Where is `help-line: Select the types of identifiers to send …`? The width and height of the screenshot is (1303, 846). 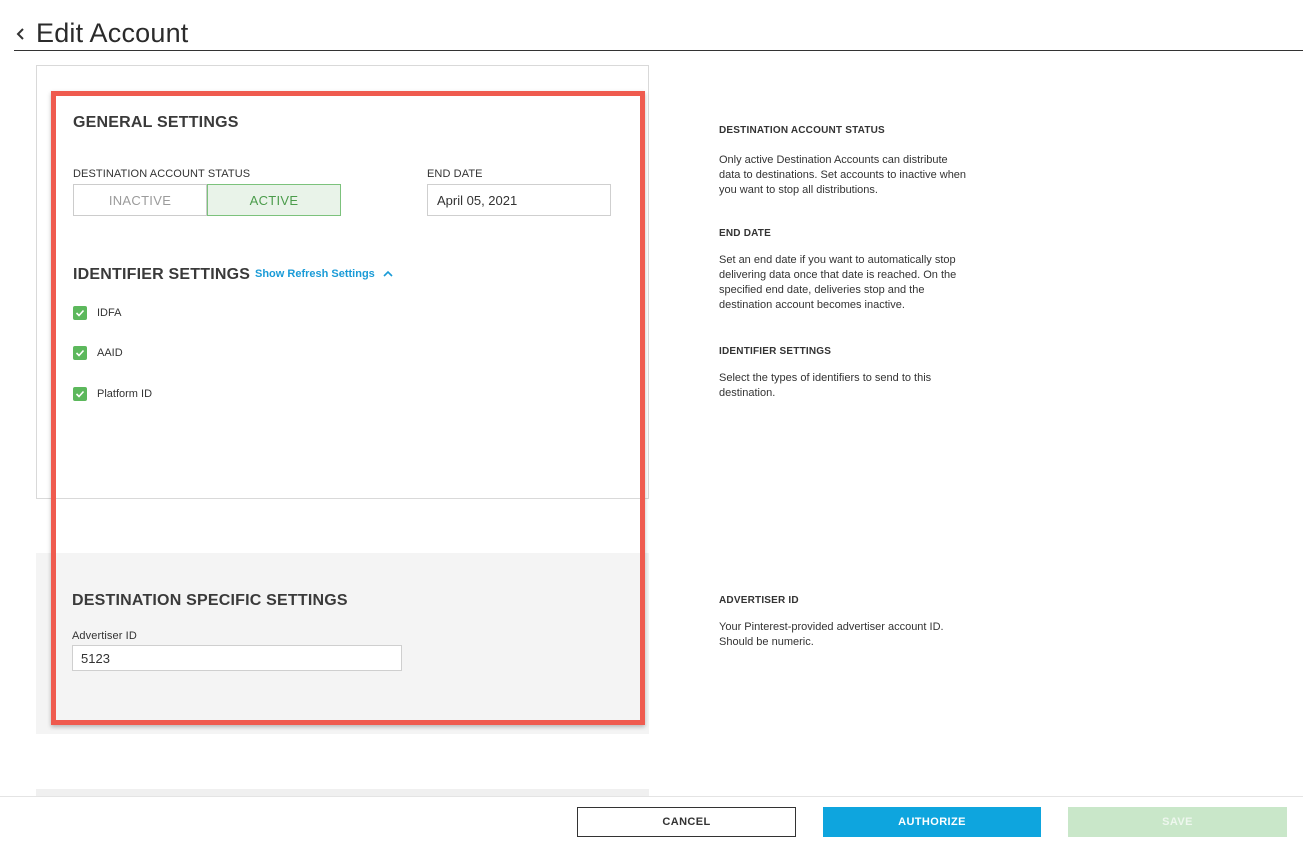 help-line: Select the types of identifiers to send … is located at coordinates (825, 378).